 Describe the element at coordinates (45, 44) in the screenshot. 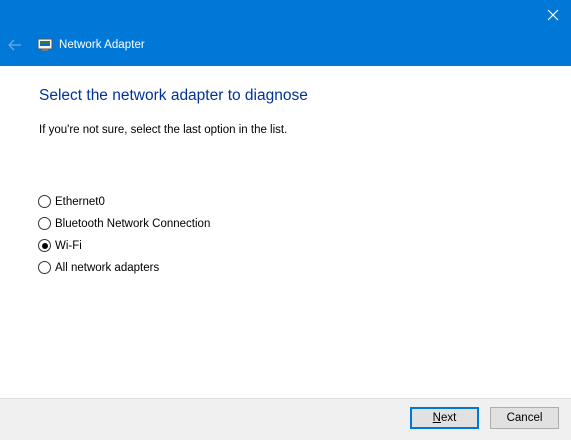

I see `network-adapter-icon` at that location.